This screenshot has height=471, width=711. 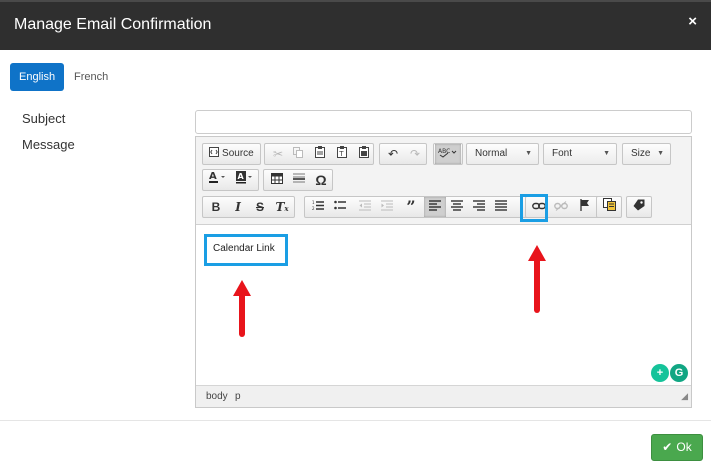 What do you see at coordinates (216, 207) in the screenshot?
I see `bold-icon: B` at bounding box center [216, 207].